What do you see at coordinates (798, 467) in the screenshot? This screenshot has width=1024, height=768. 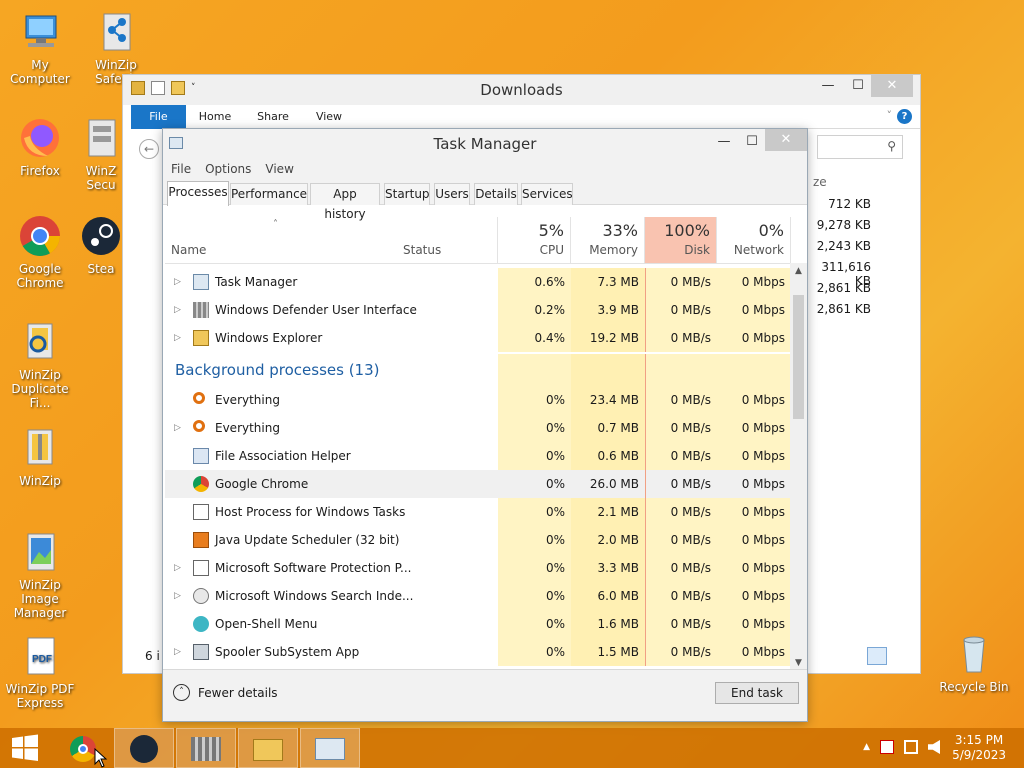 I see `vertical-scrollbar: ▲ ▼` at bounding box center [798, 467].